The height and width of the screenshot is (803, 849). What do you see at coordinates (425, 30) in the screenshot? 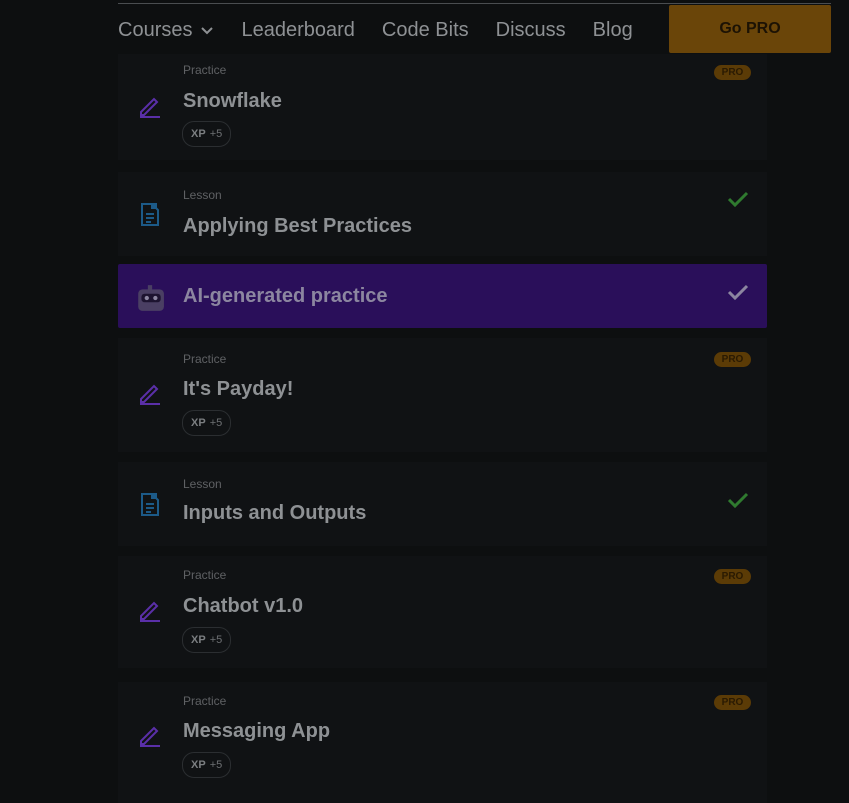
I see `nav-code-bits: Code Bits` at bounding box center [425, 30].